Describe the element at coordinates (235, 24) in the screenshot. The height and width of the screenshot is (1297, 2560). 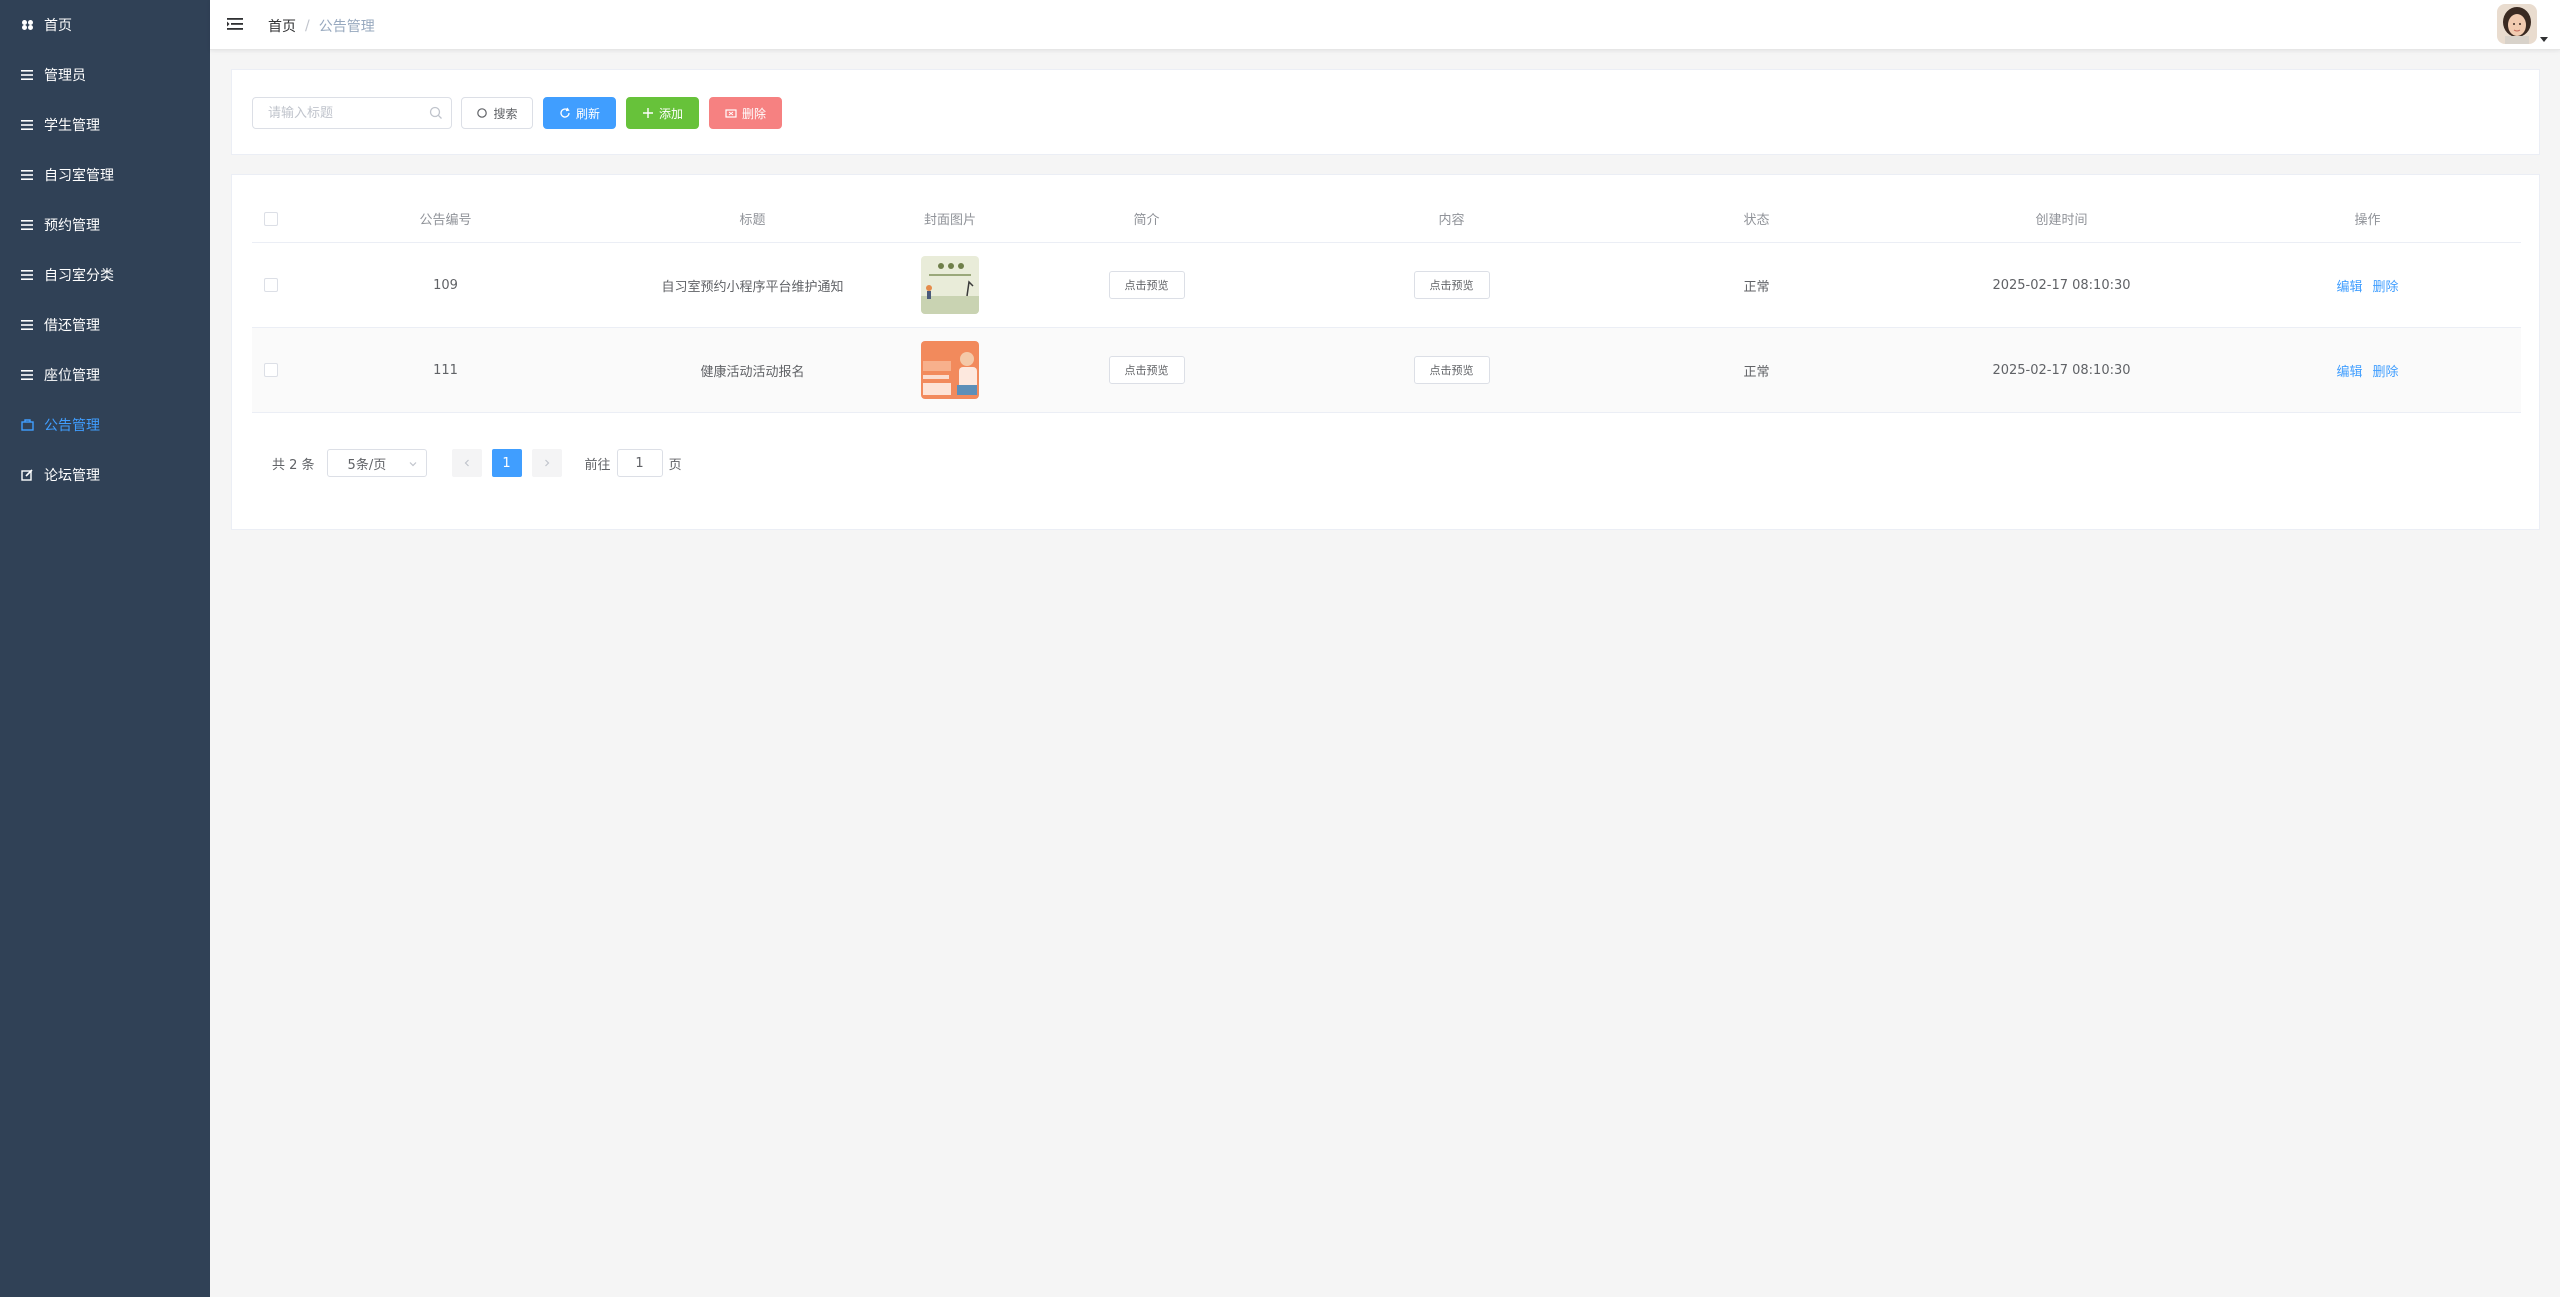
I see `hamburger-icon` at that location.